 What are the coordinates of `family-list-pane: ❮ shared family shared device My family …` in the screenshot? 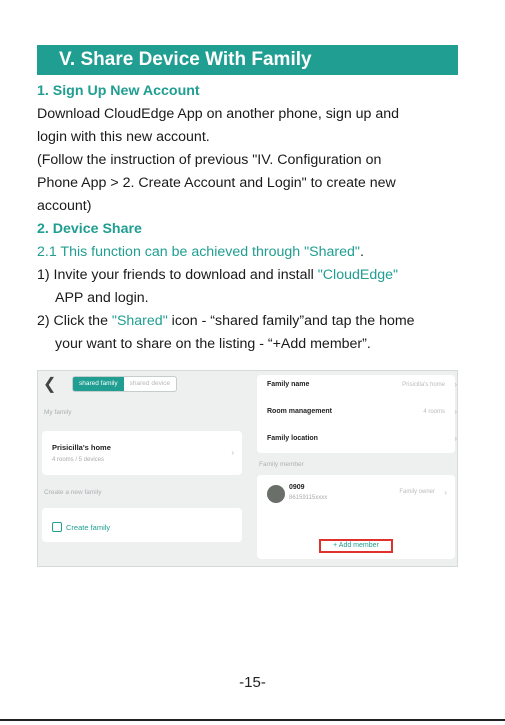 It's located at (142, 468).